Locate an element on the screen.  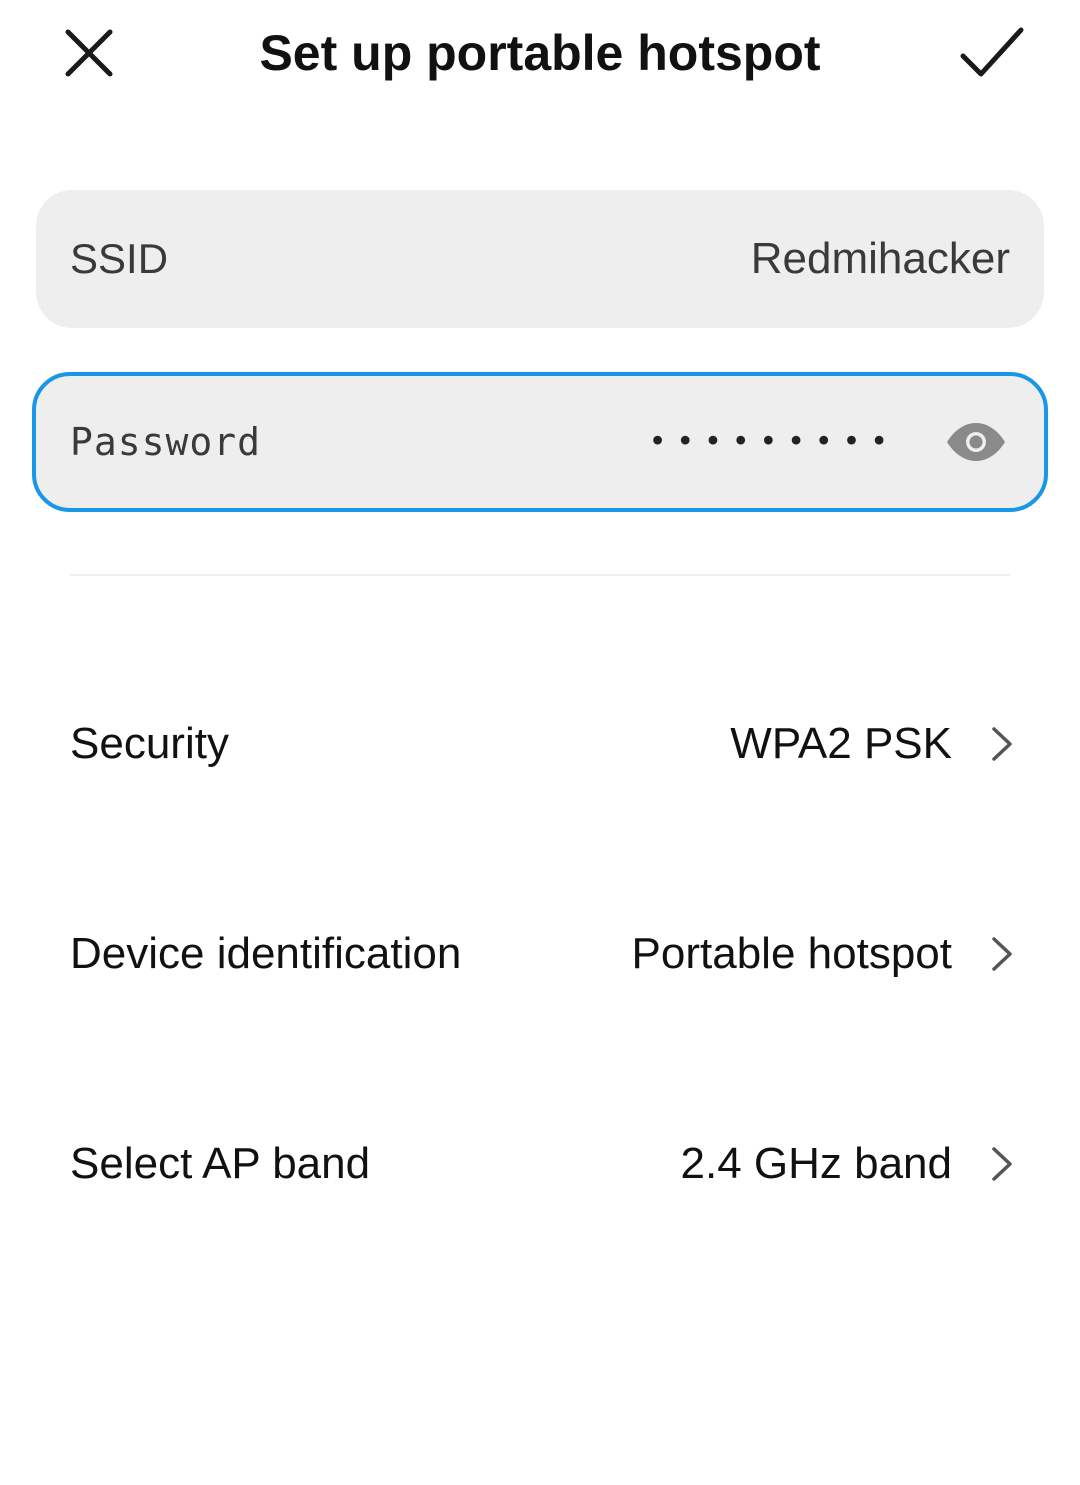
ssid-label: SSID is located at coordinates (119, 258).